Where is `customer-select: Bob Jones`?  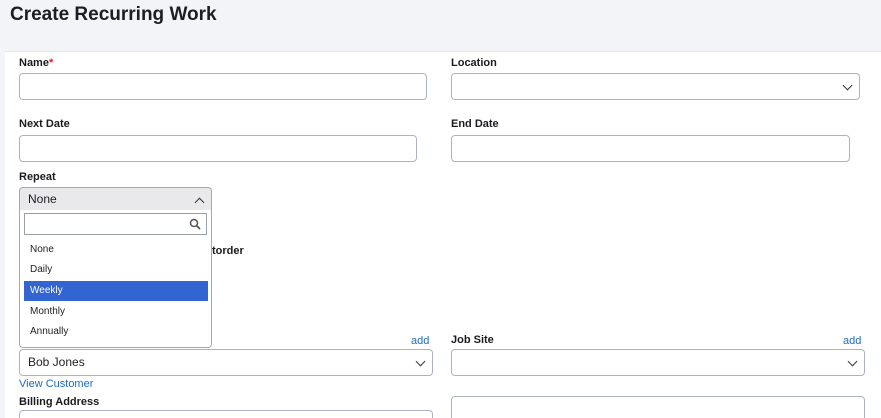
customer-select: Bob Jones is located at coordinates (226, 362).